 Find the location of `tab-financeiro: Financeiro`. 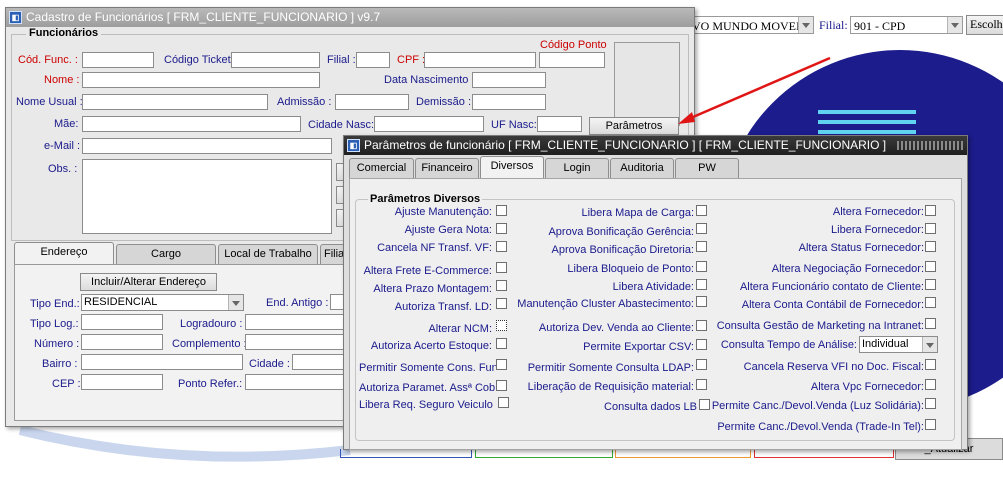

tab-financeiro: Financeiro is located at coordinates (447, 168).